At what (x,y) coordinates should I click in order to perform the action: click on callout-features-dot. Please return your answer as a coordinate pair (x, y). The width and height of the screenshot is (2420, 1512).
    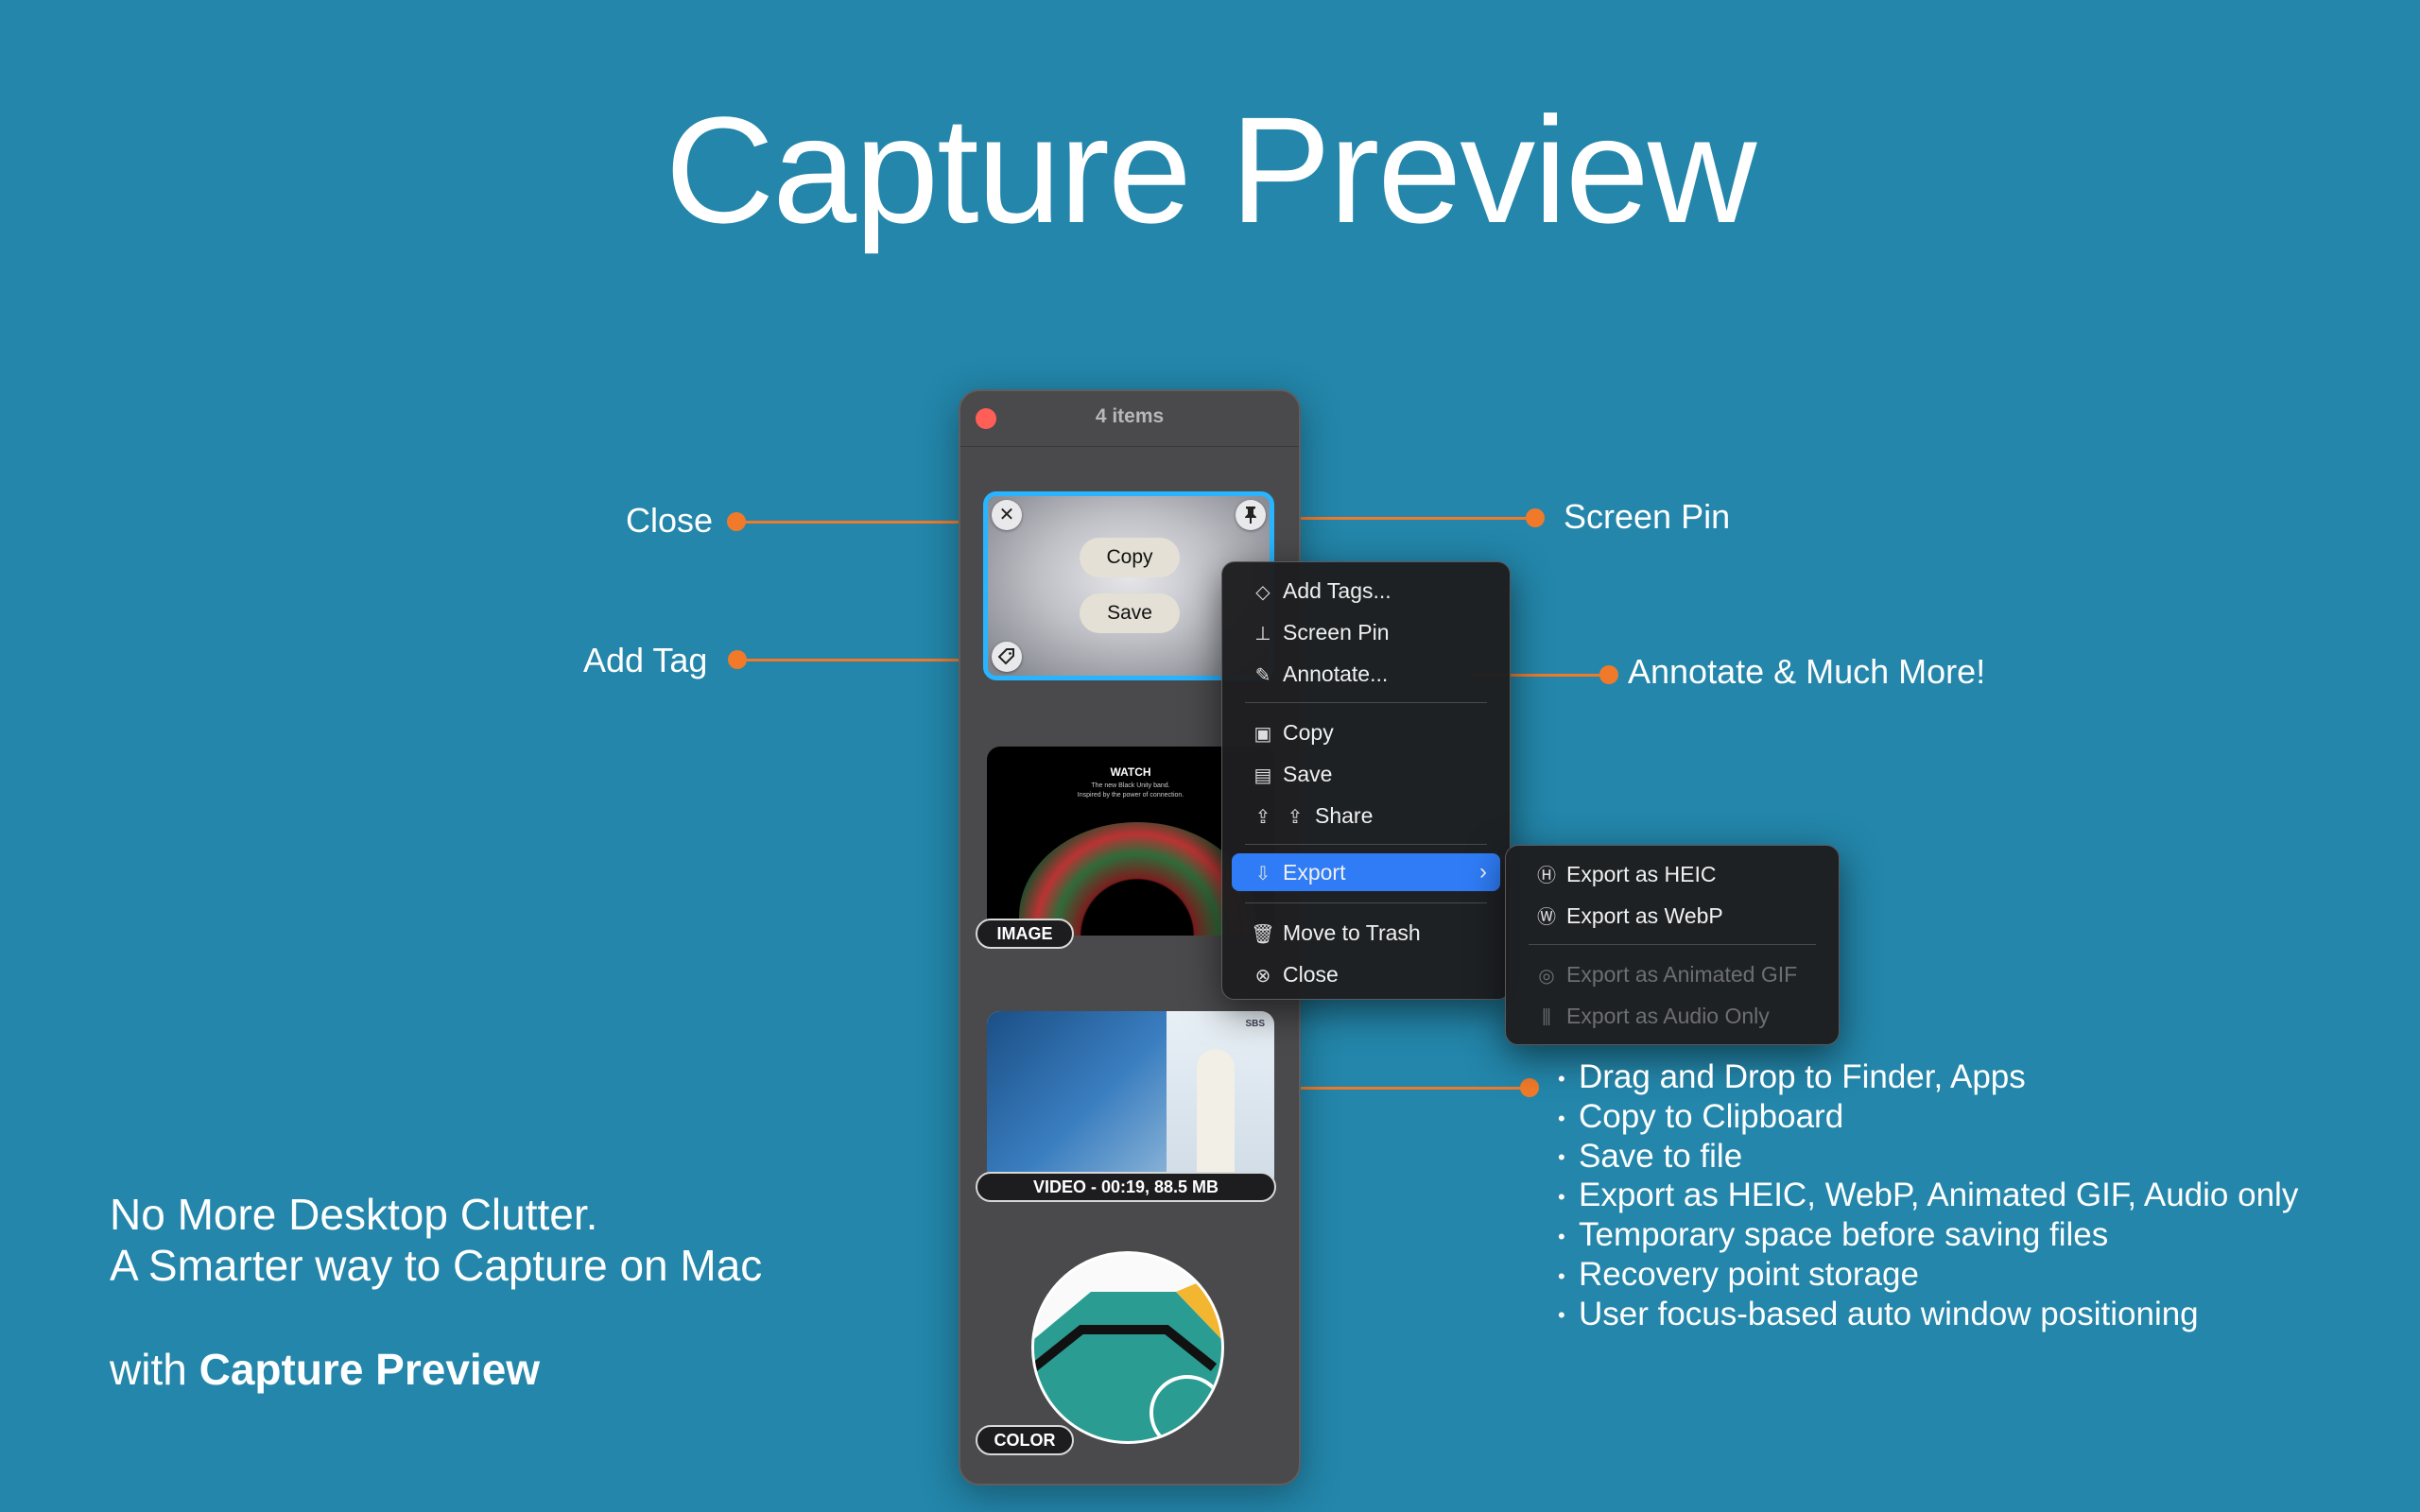
    Looking at the image, I should click on (1530, 1087).